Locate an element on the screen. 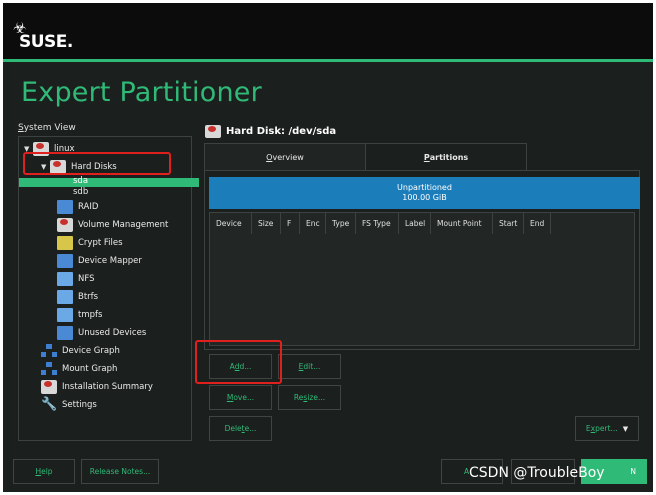 Image resolution: width=656 pixels, height=495 pixels. tree-item-btrfs: Btrfs is located at coordinates (77, 297).